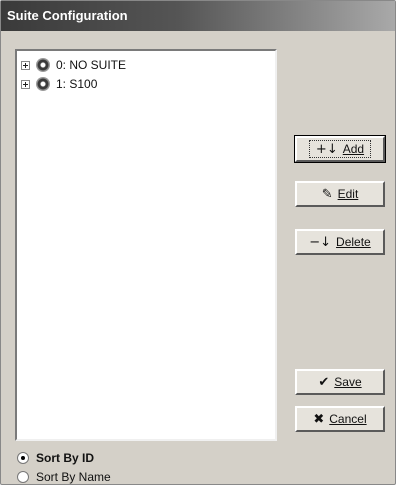 This screenshot has height=487, width=400. I want to click on sort-by-name-radio: Sort By Name, so click(64, 477).